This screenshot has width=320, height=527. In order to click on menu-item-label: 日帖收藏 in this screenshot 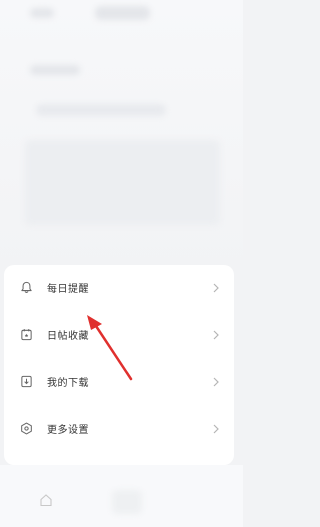, I will do `click(68, 336)`.